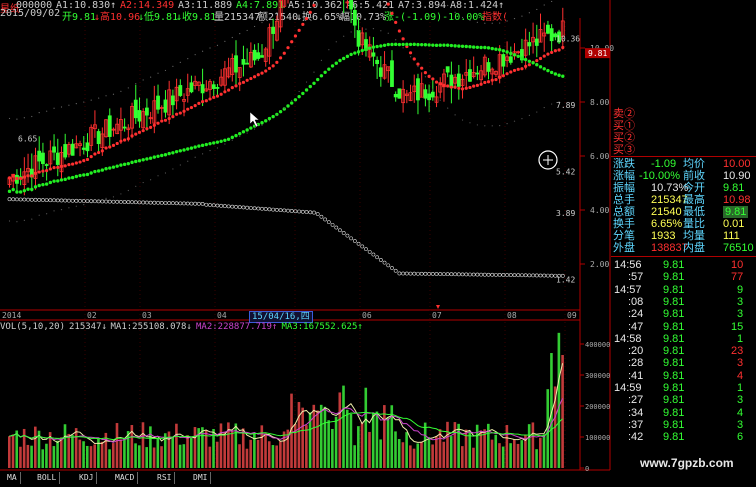  What do you see at coordinates (12, 478) in the screenshot?
I see `tab-ma: MA` at bounding box center [12, 478].